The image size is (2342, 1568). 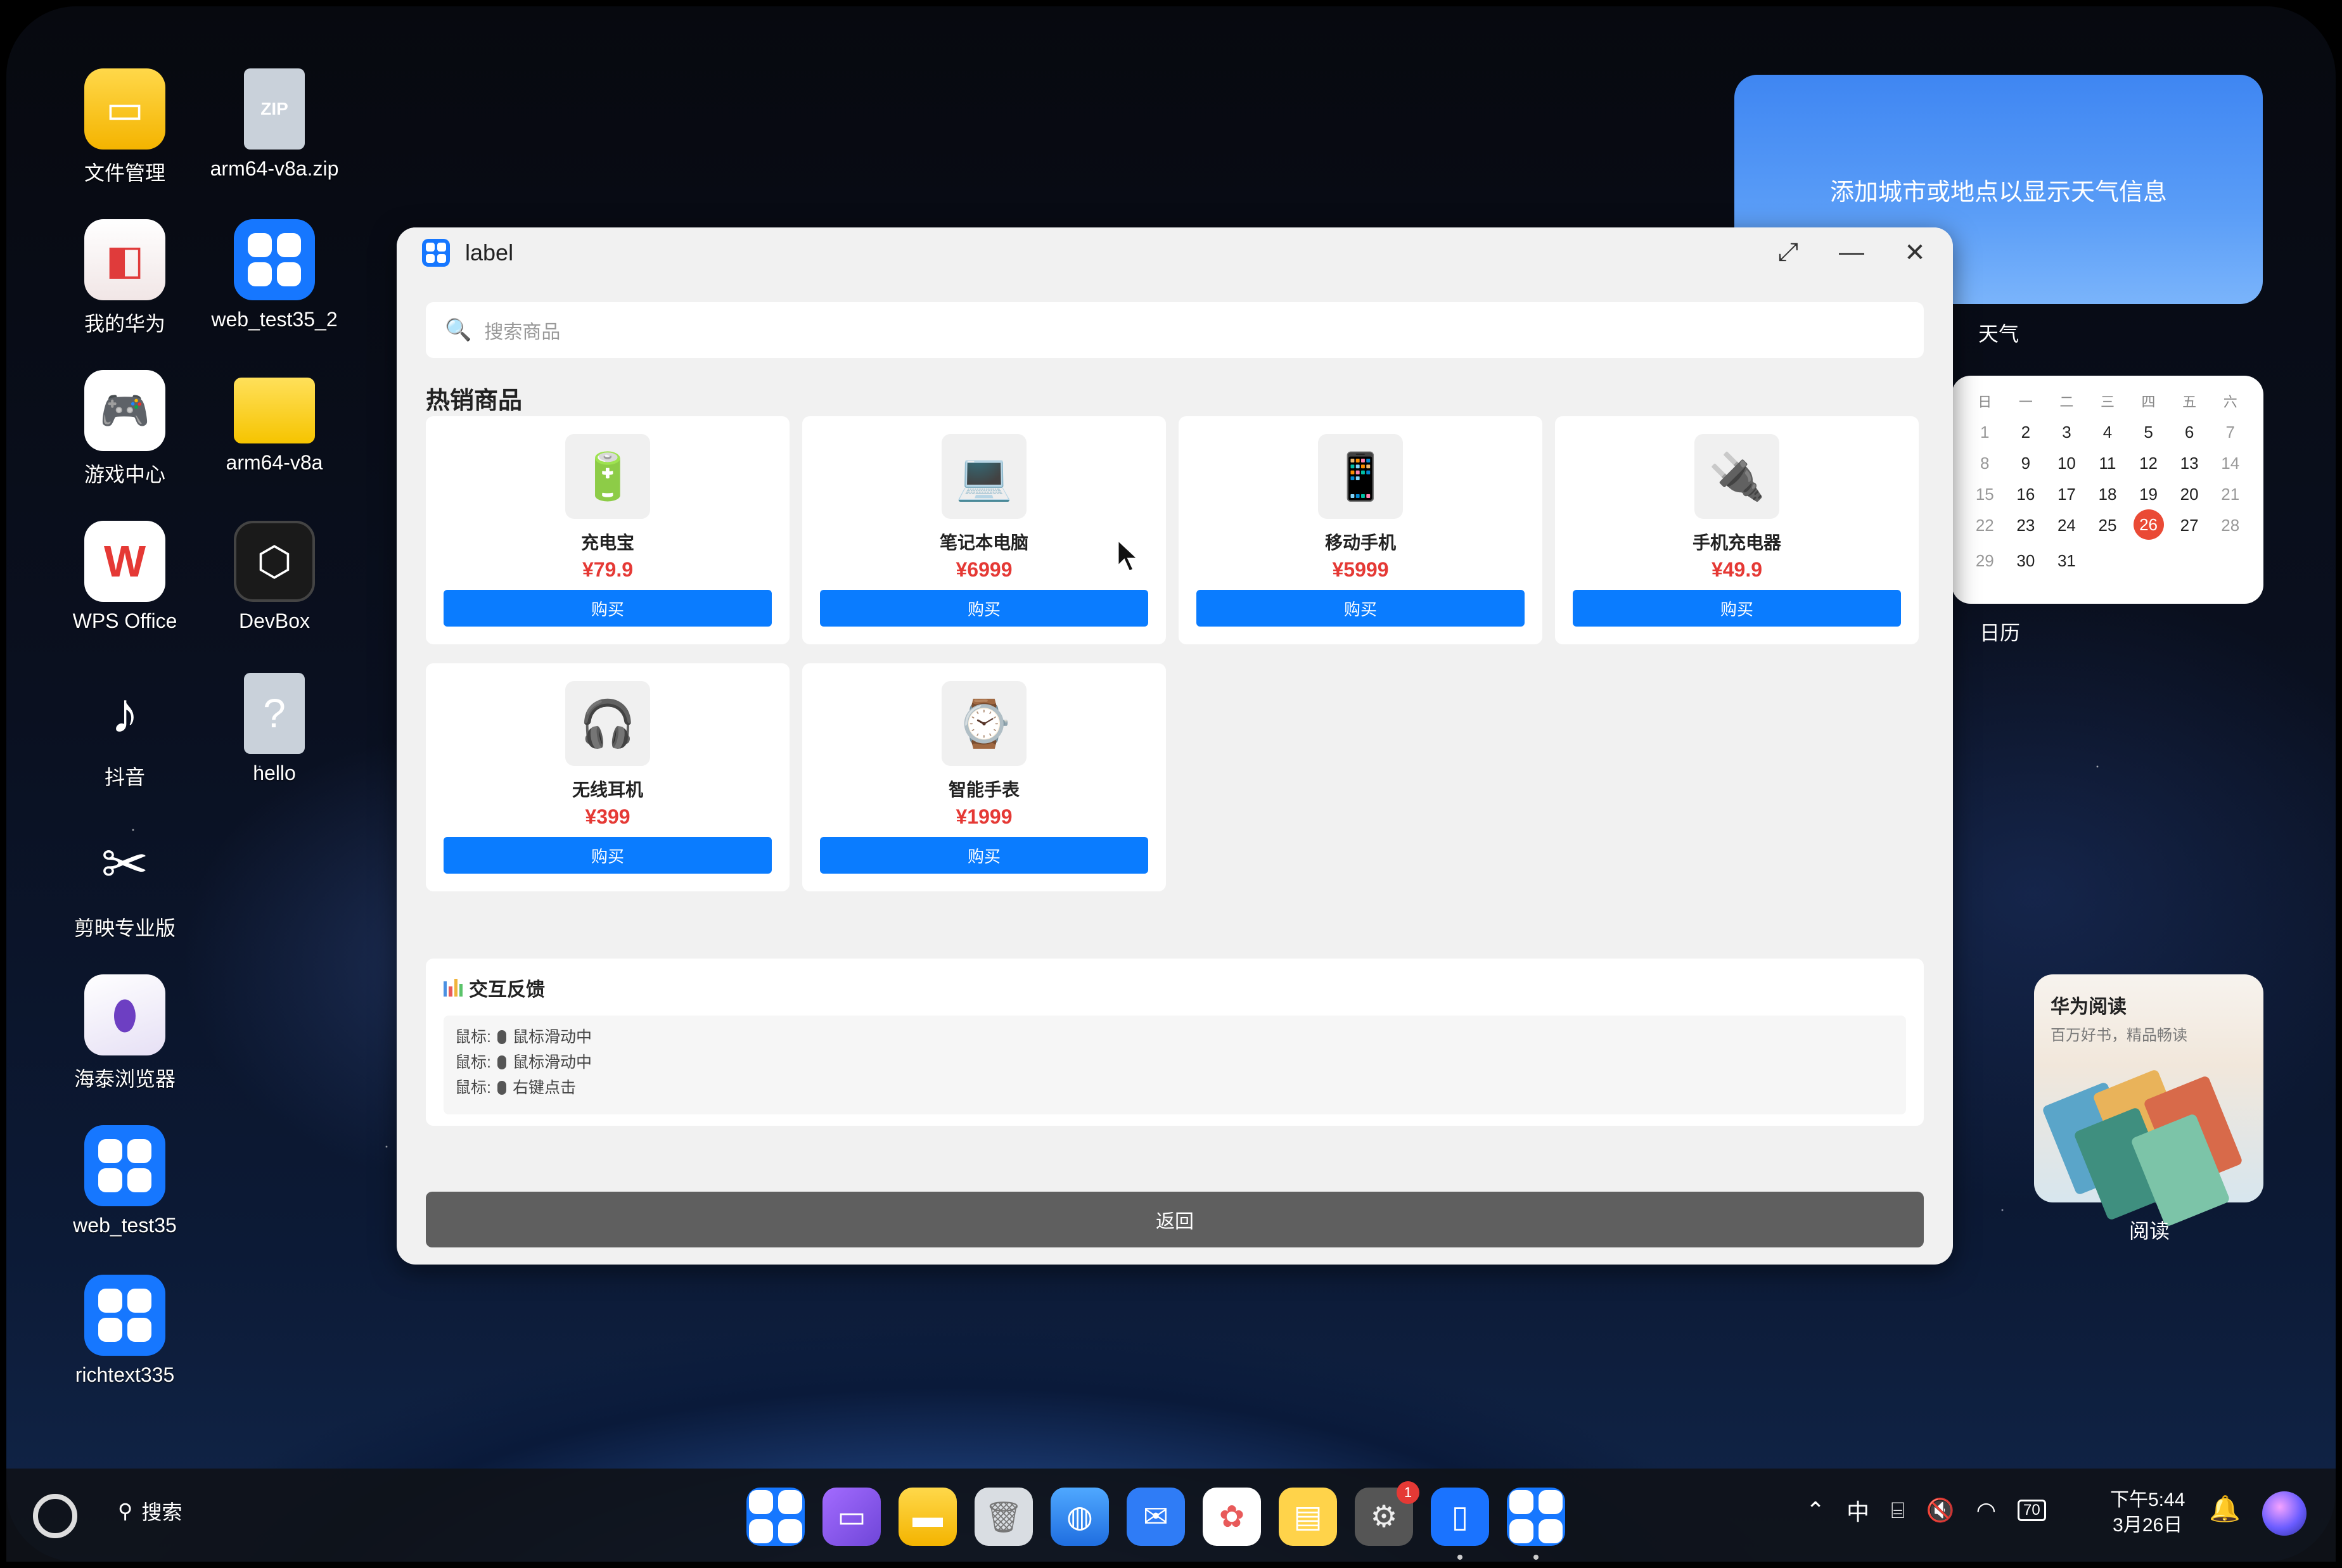 What do you see at coordinates (2230, 463) in the screenshot?
I see `calendar-day: 14` at bounding box center [2230, 463].